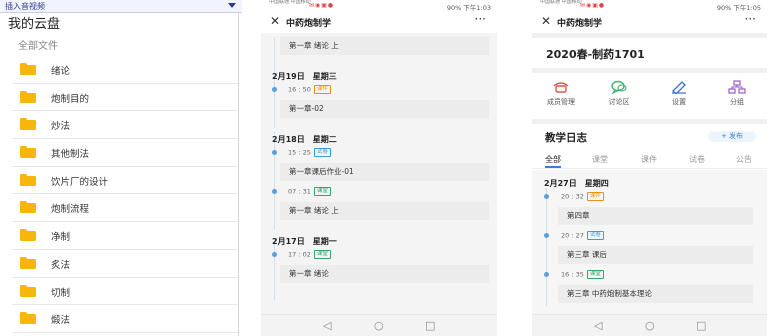  I want to click on folder-name: 炮制流程, so click(70, 210).